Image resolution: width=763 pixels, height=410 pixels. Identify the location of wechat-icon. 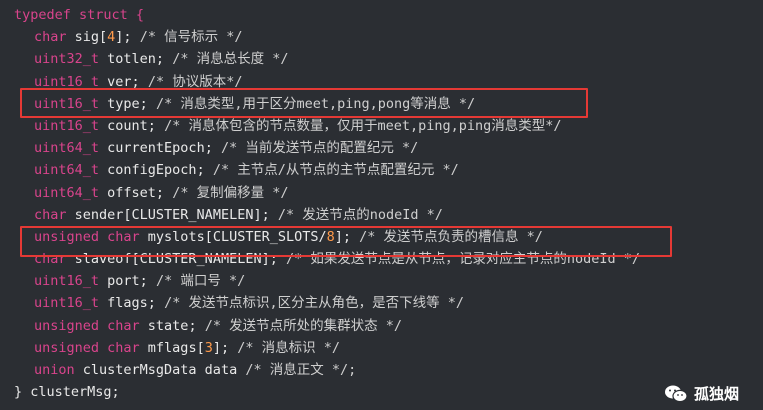
(676, 393).